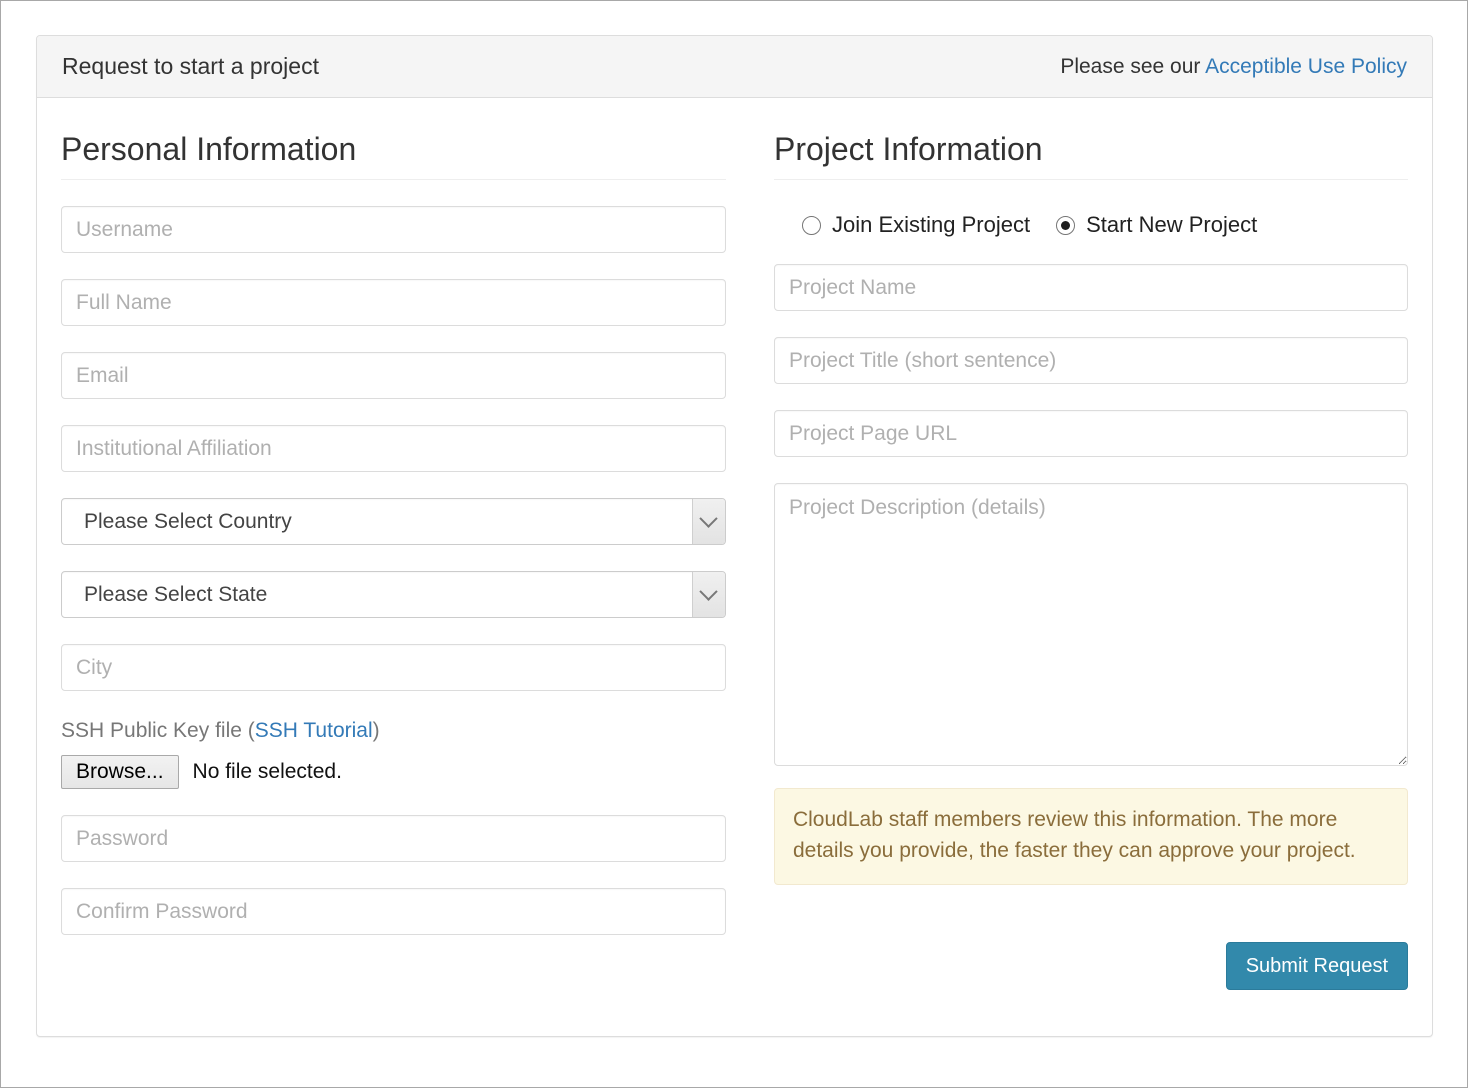 This screenshot has width=1470, height=1090. What do you see at coordinates (1133, 66) in the screenshot?
I see `policy-note-text: Please see our` at bounding box center [1133, 66].